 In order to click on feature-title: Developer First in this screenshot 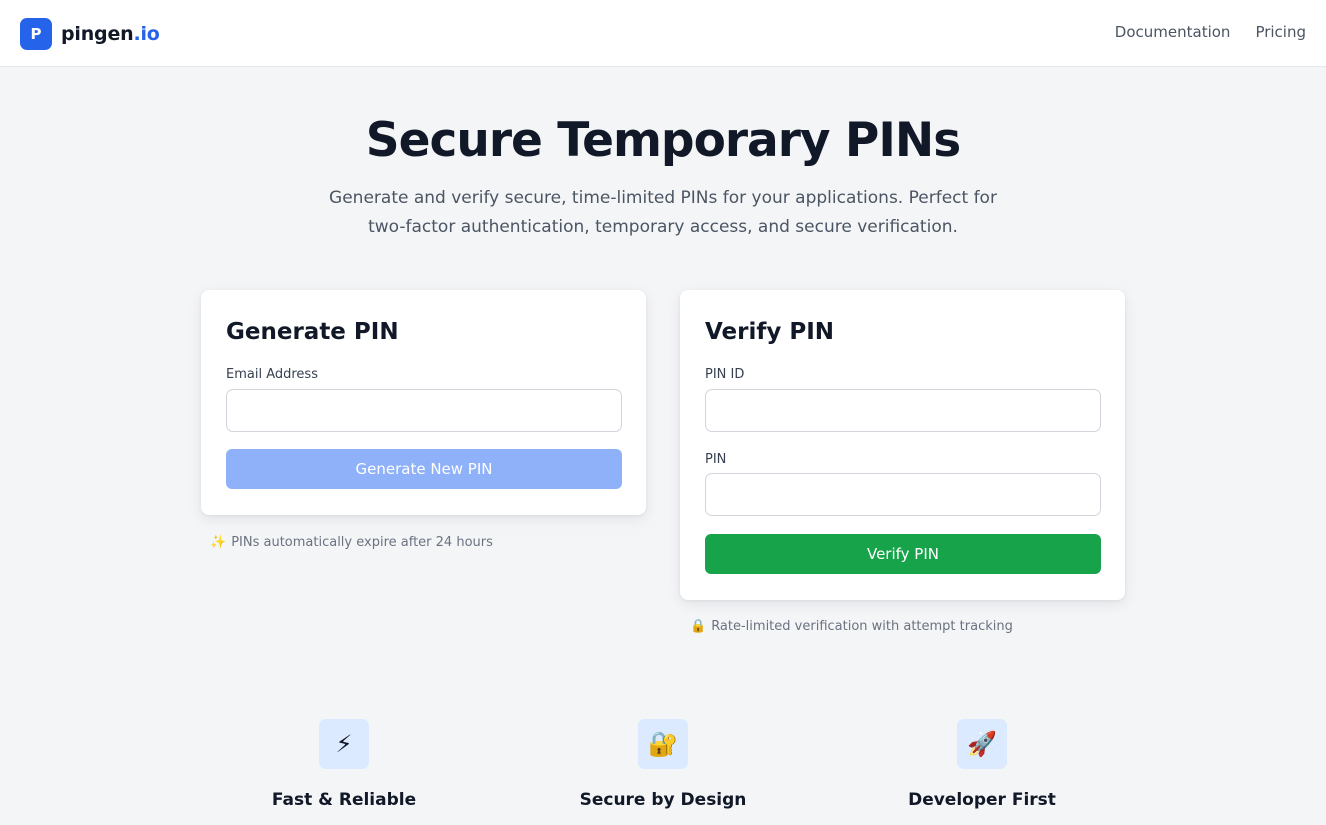, I will do `click(982, 800)`.